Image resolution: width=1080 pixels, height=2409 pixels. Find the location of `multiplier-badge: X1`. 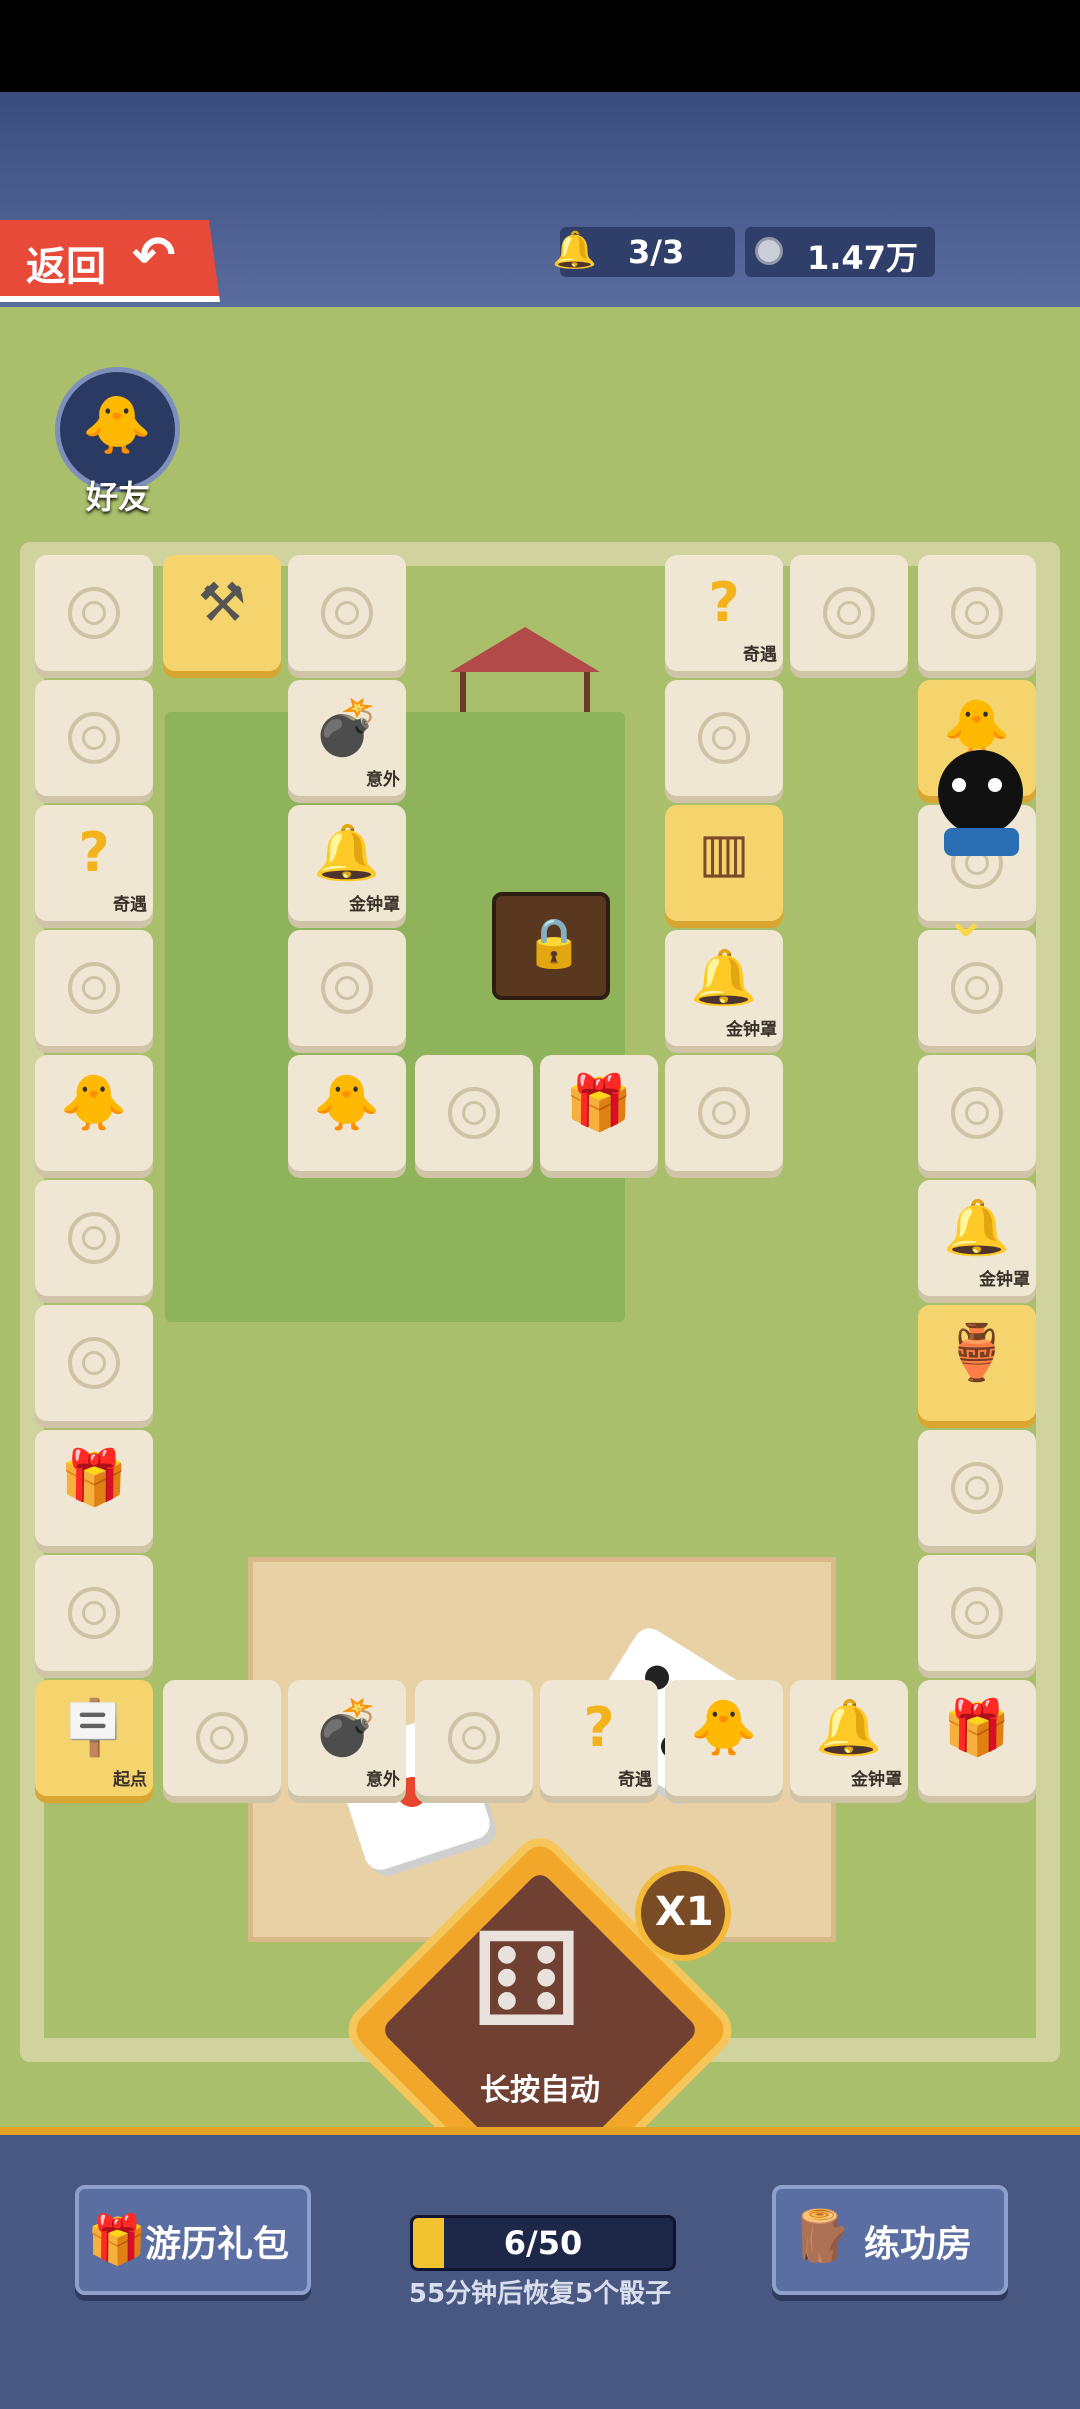

multiplier-badge: X1 is located at coordinates (683, 1913).